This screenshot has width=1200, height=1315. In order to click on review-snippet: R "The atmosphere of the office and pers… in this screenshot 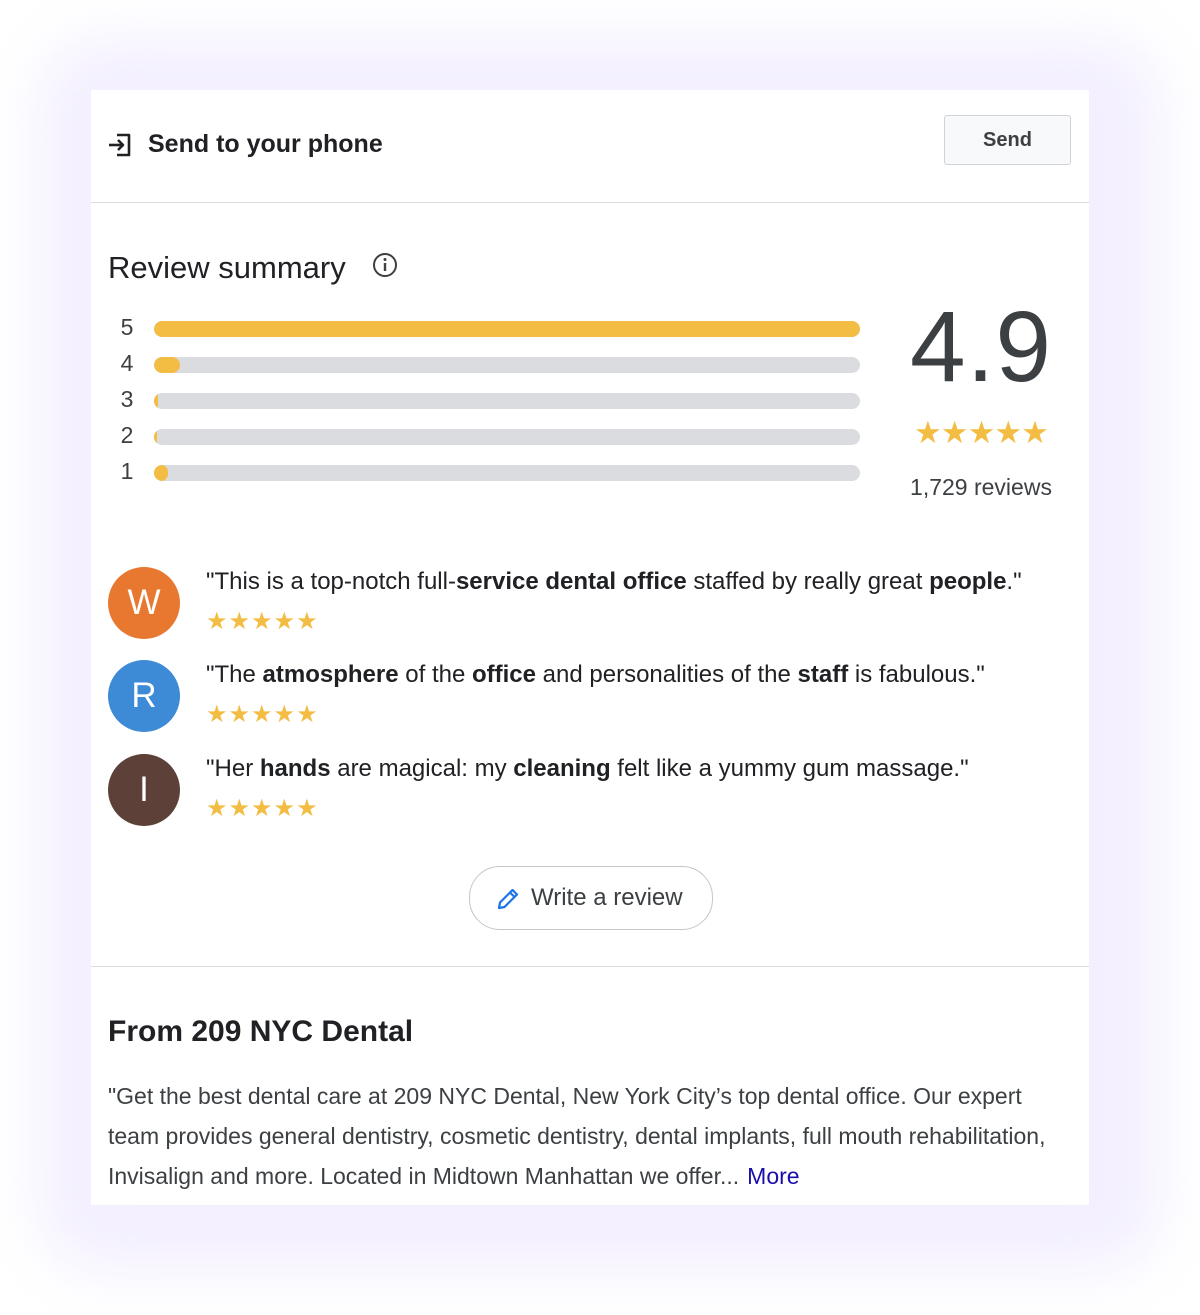, I will do `click(593, 700)`.